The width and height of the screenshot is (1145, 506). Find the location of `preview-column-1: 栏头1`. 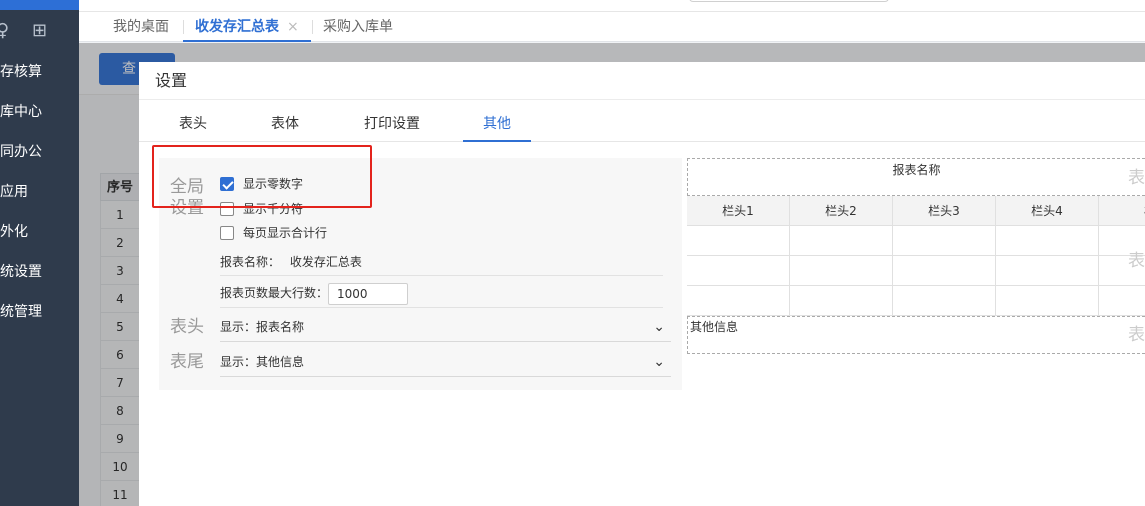

preview-column-1: 栏头1 is located at coordinates (738, 211).